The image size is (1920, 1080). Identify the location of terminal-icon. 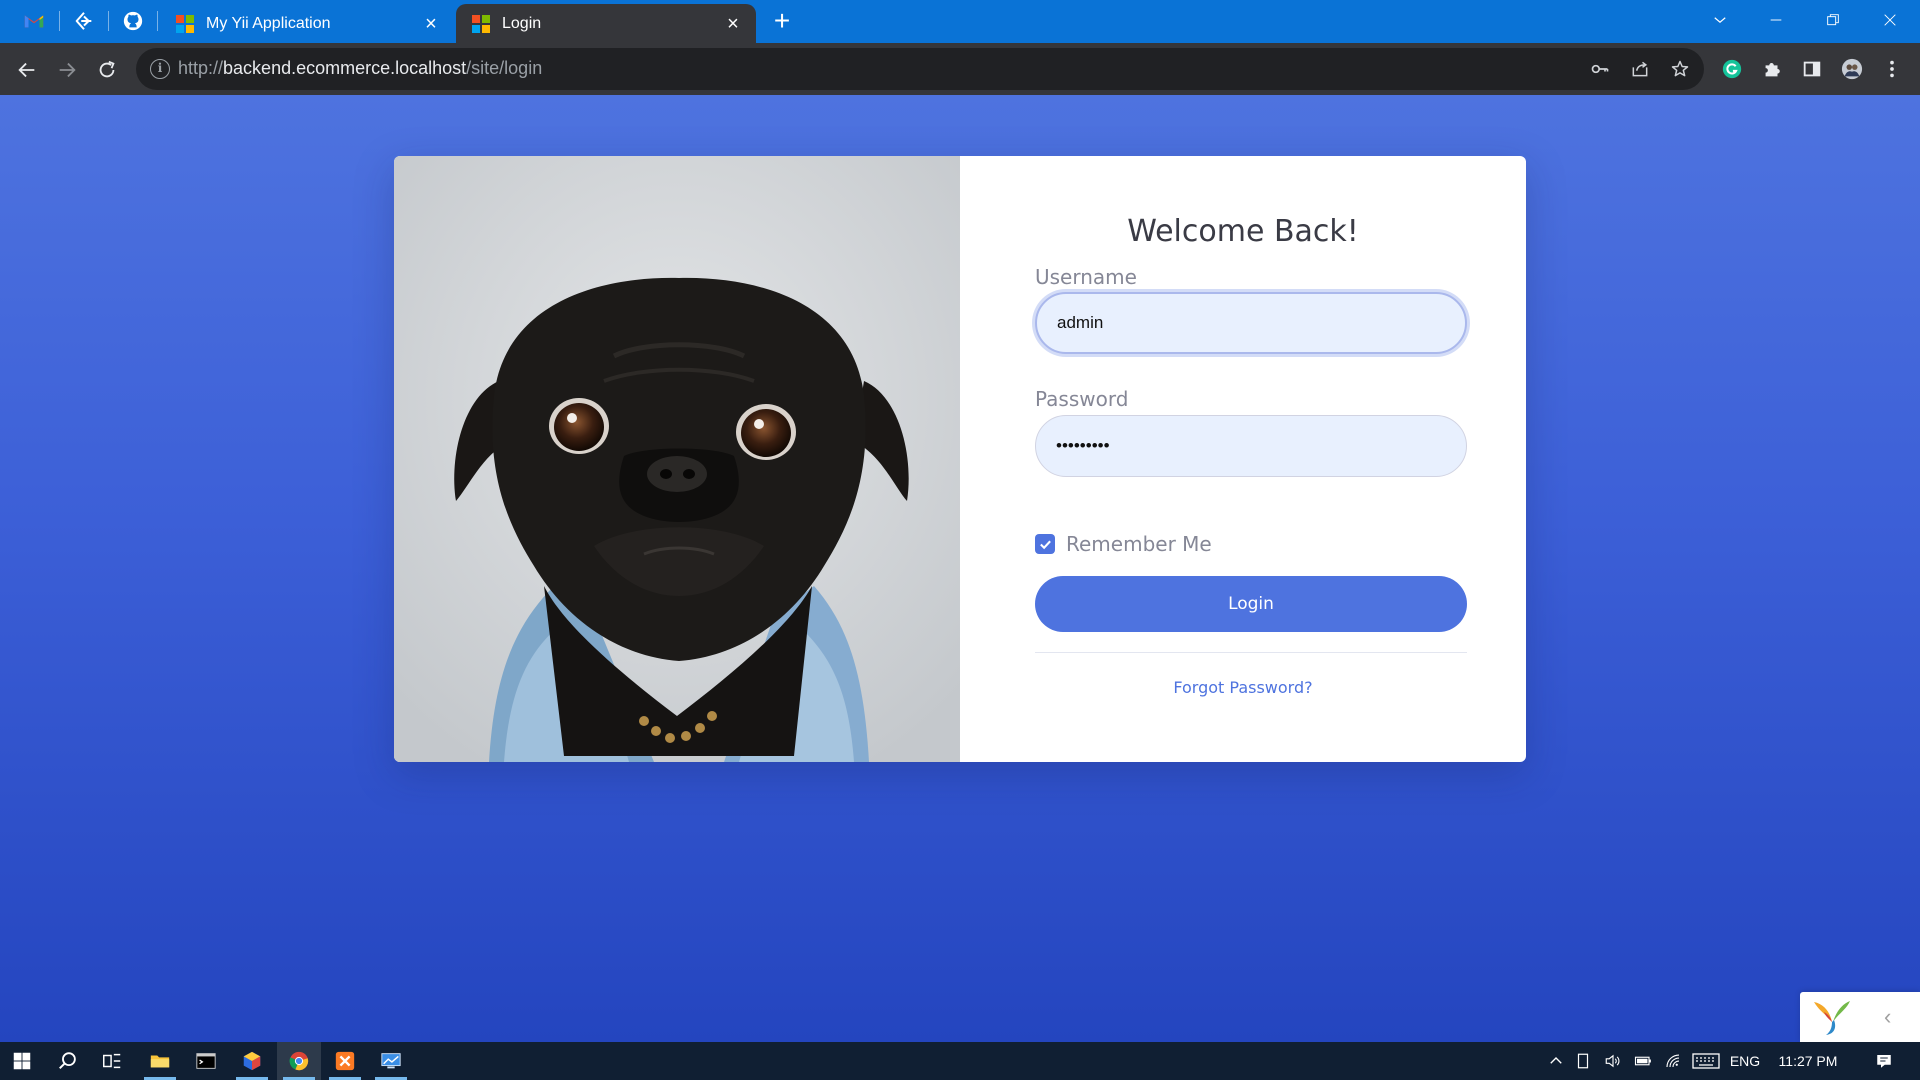
(206, 1061).